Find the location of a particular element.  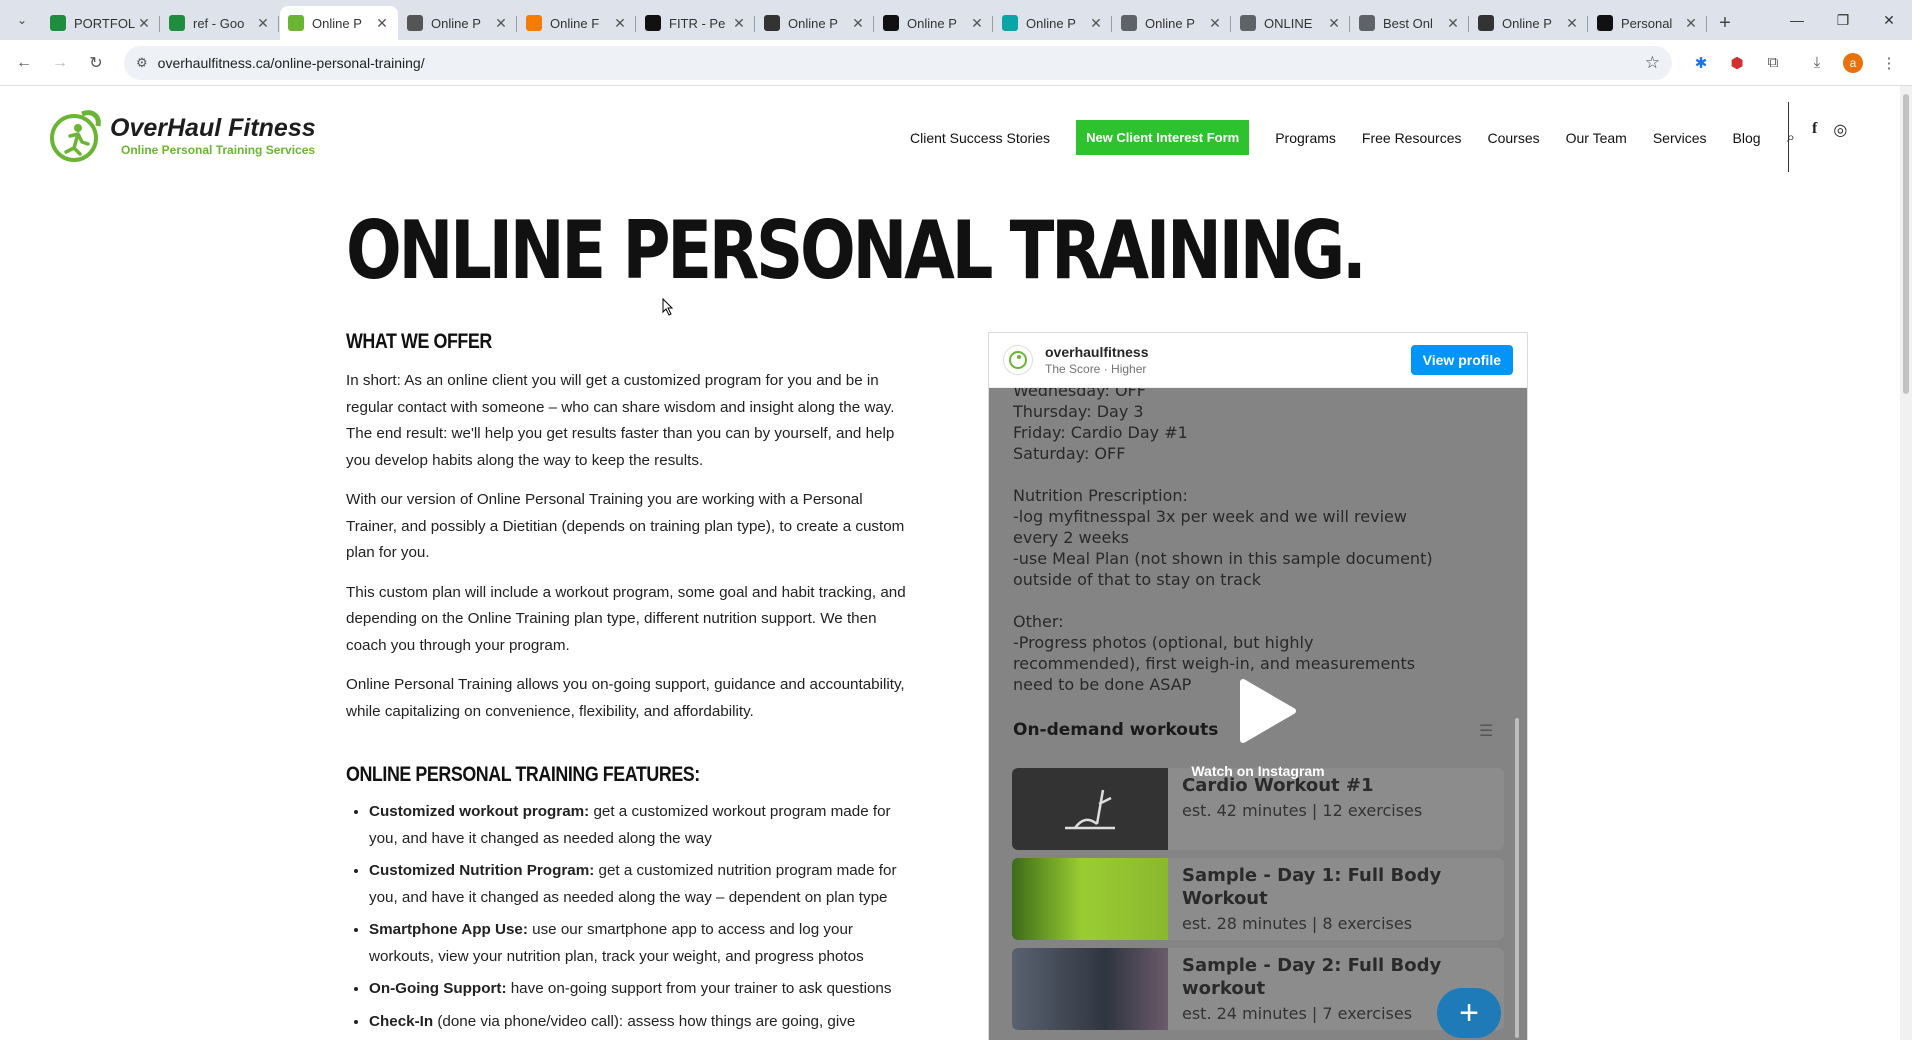

nav-services: Services is located at coordinates (1680, 138).